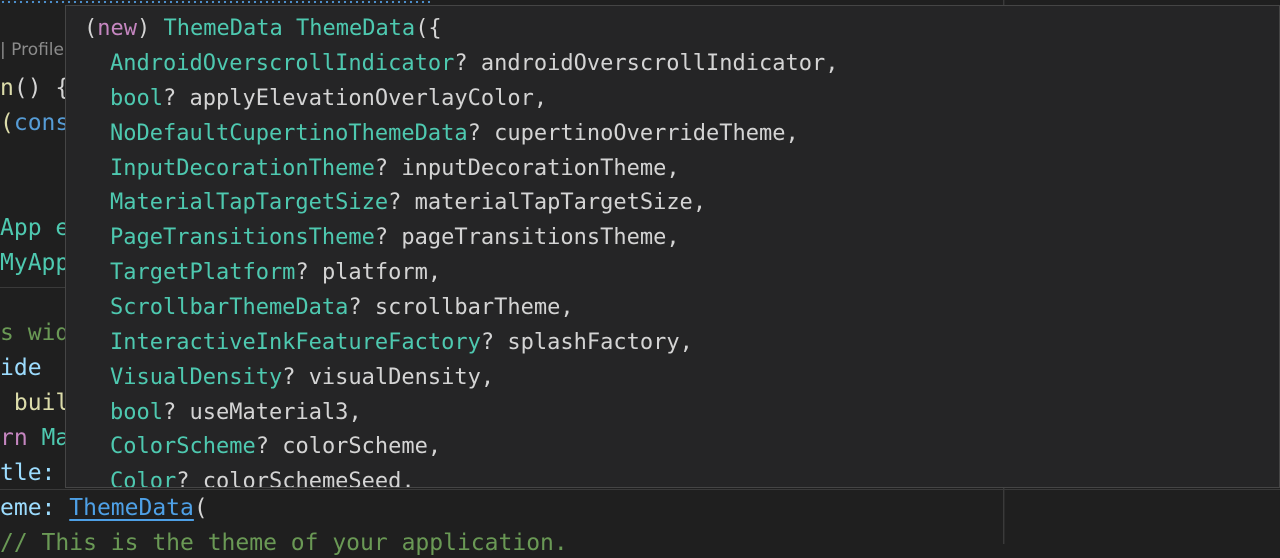 The height and width of the screenshot is (558, 1280). Describe the element at coordinates (242, 168) in the screenshot. I see `param-type: InputDecorationTheme` at that location.